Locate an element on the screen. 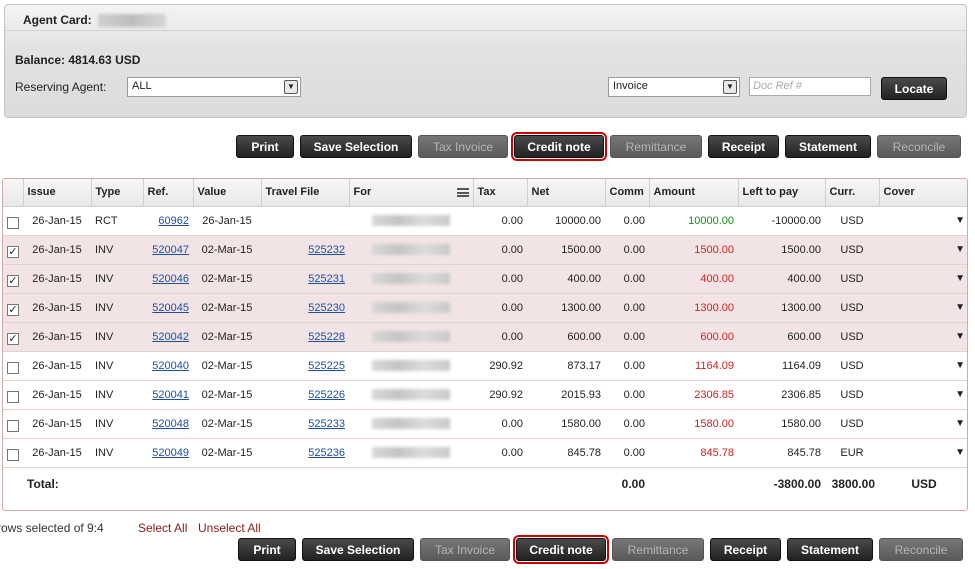  ref-link: 520041 is located at coordinates (170, 395).